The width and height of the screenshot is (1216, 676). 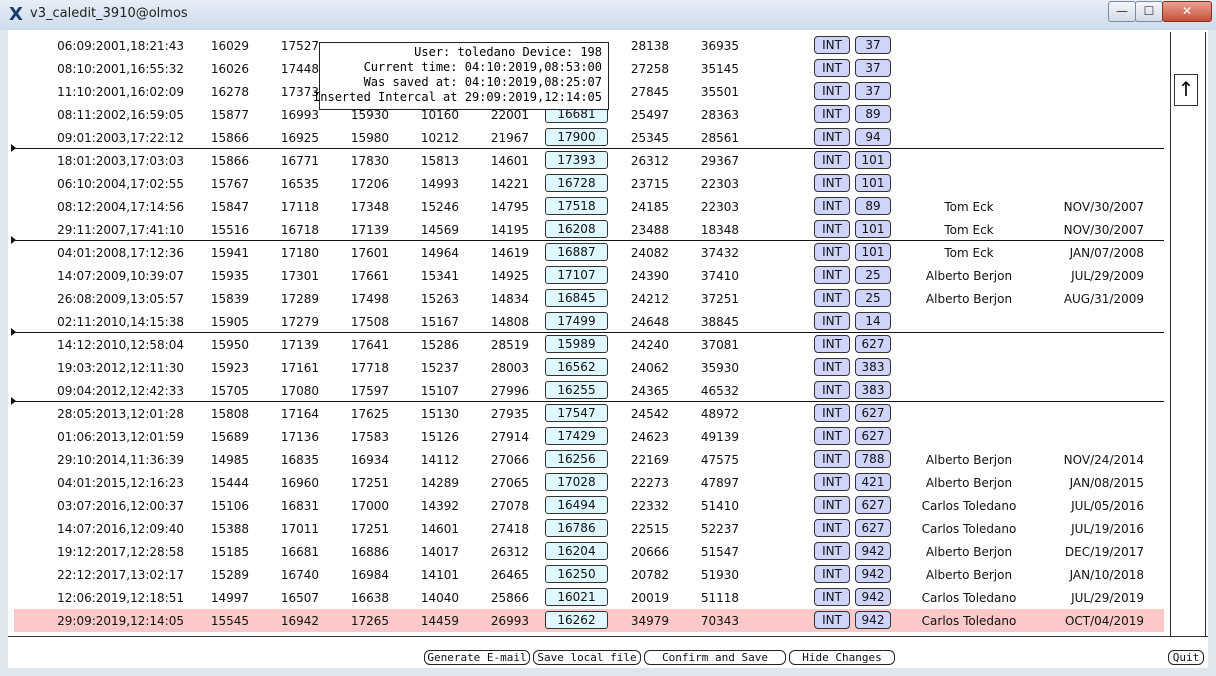 I want to click on value-box: 17107, so click(x=576, y=275).